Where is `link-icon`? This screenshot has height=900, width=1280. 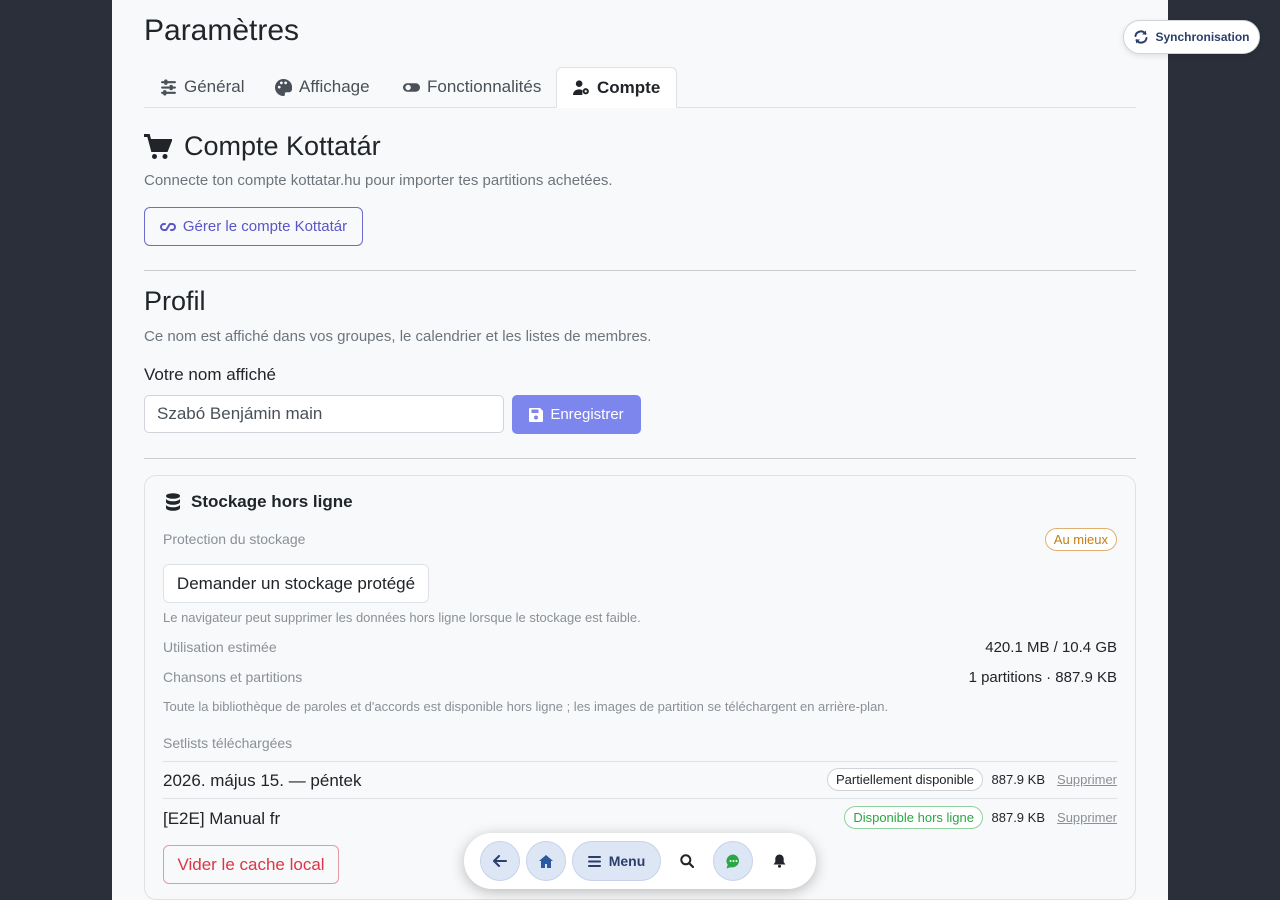 link-icon is located at coordinates (167, 226).